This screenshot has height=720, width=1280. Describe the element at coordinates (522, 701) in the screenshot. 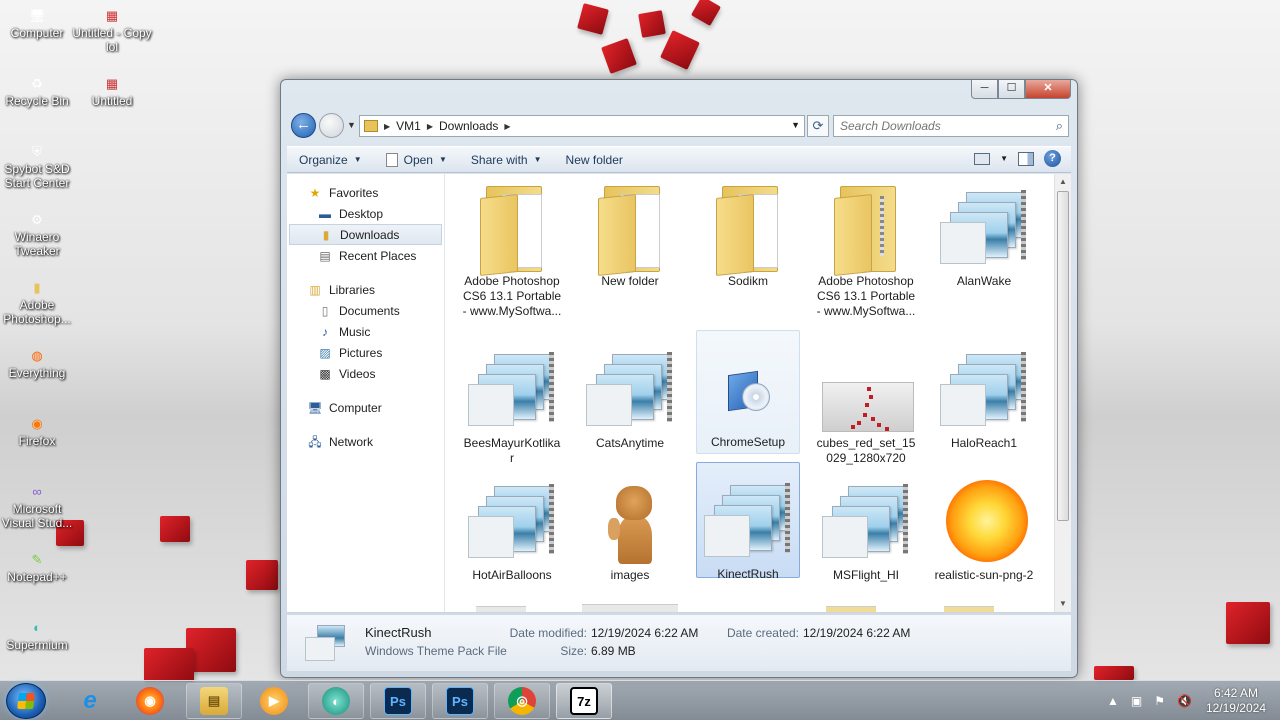

I see `taskbar-chrome: ◎` at that location.